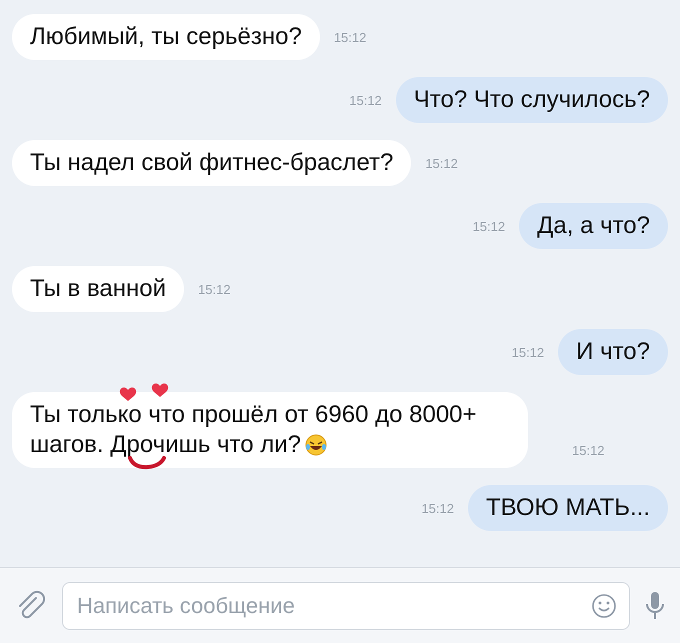 This screenshot has width=680, height=643. I want to click on message-text: Ты в ванной, so click(98, 288).